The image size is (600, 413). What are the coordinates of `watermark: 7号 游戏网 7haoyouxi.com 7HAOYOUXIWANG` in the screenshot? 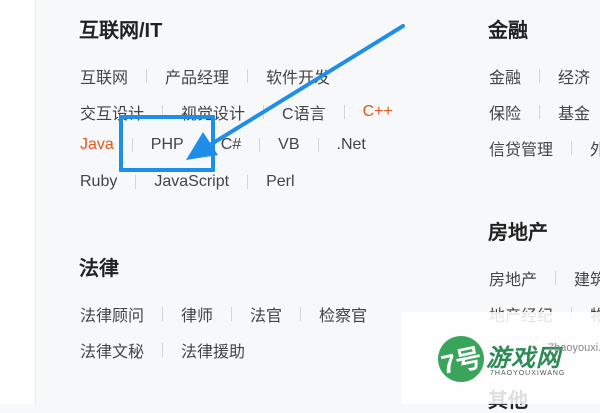 It's located at (501, 358).